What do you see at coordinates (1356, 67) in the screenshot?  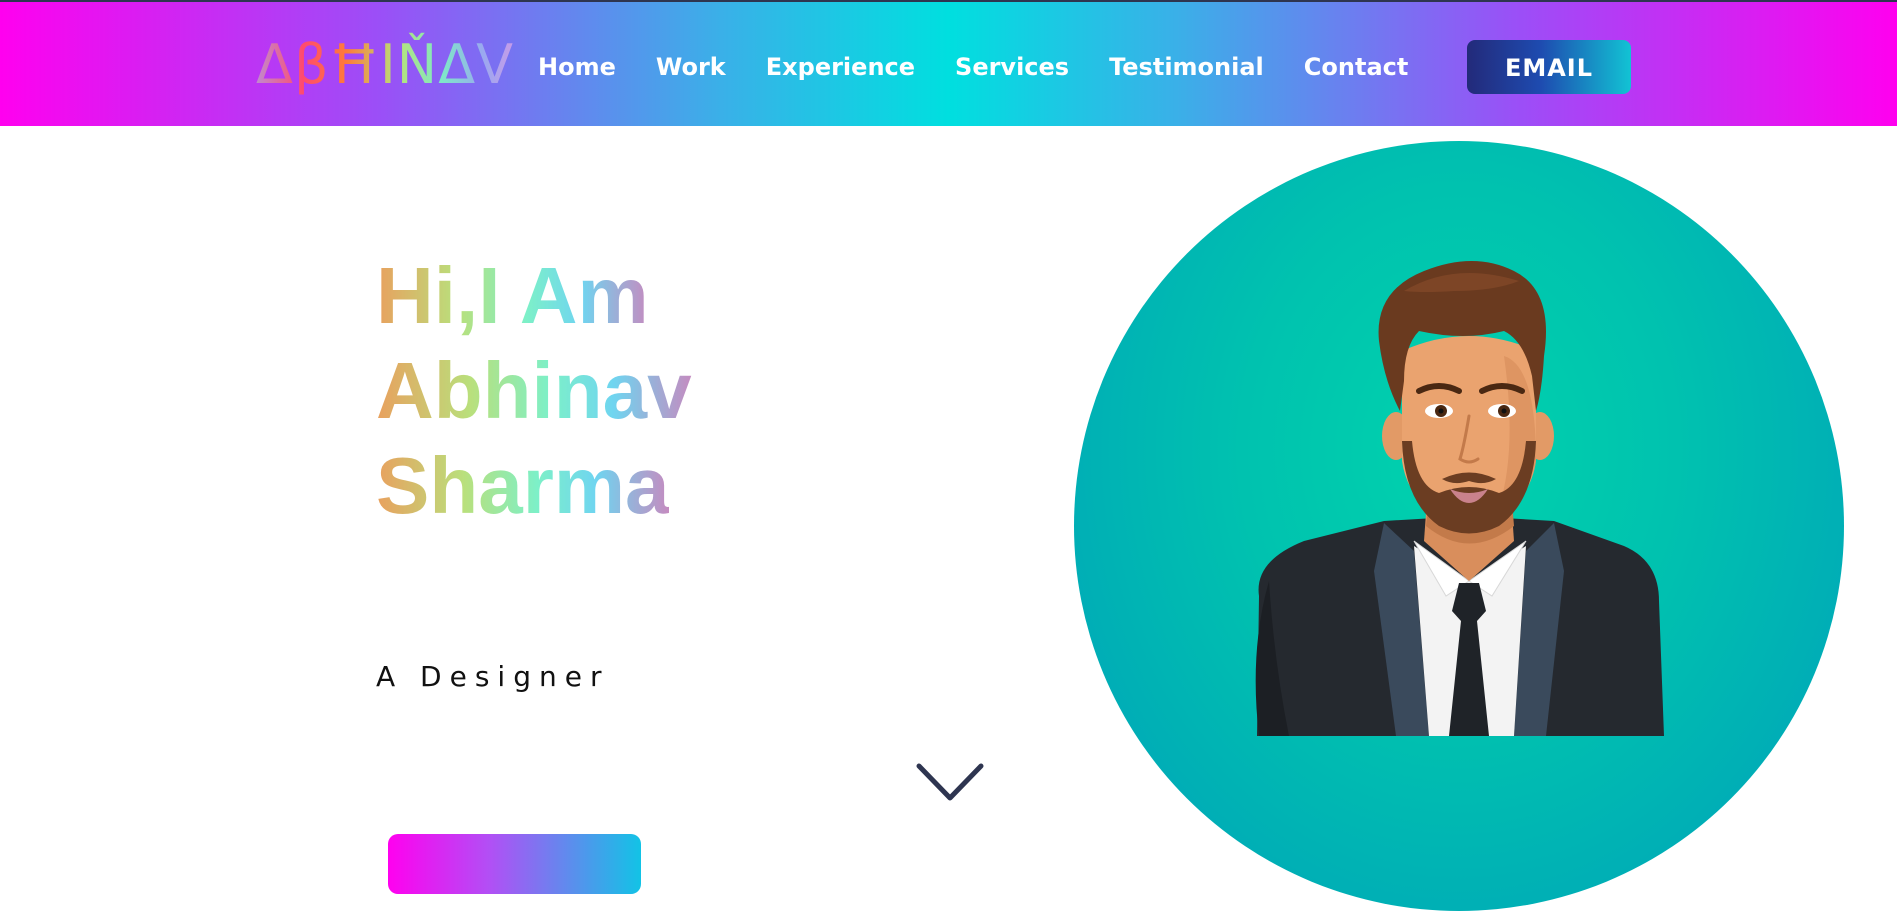 I see `nav-link-contact: Contact` at bounding box center [1356, 67].